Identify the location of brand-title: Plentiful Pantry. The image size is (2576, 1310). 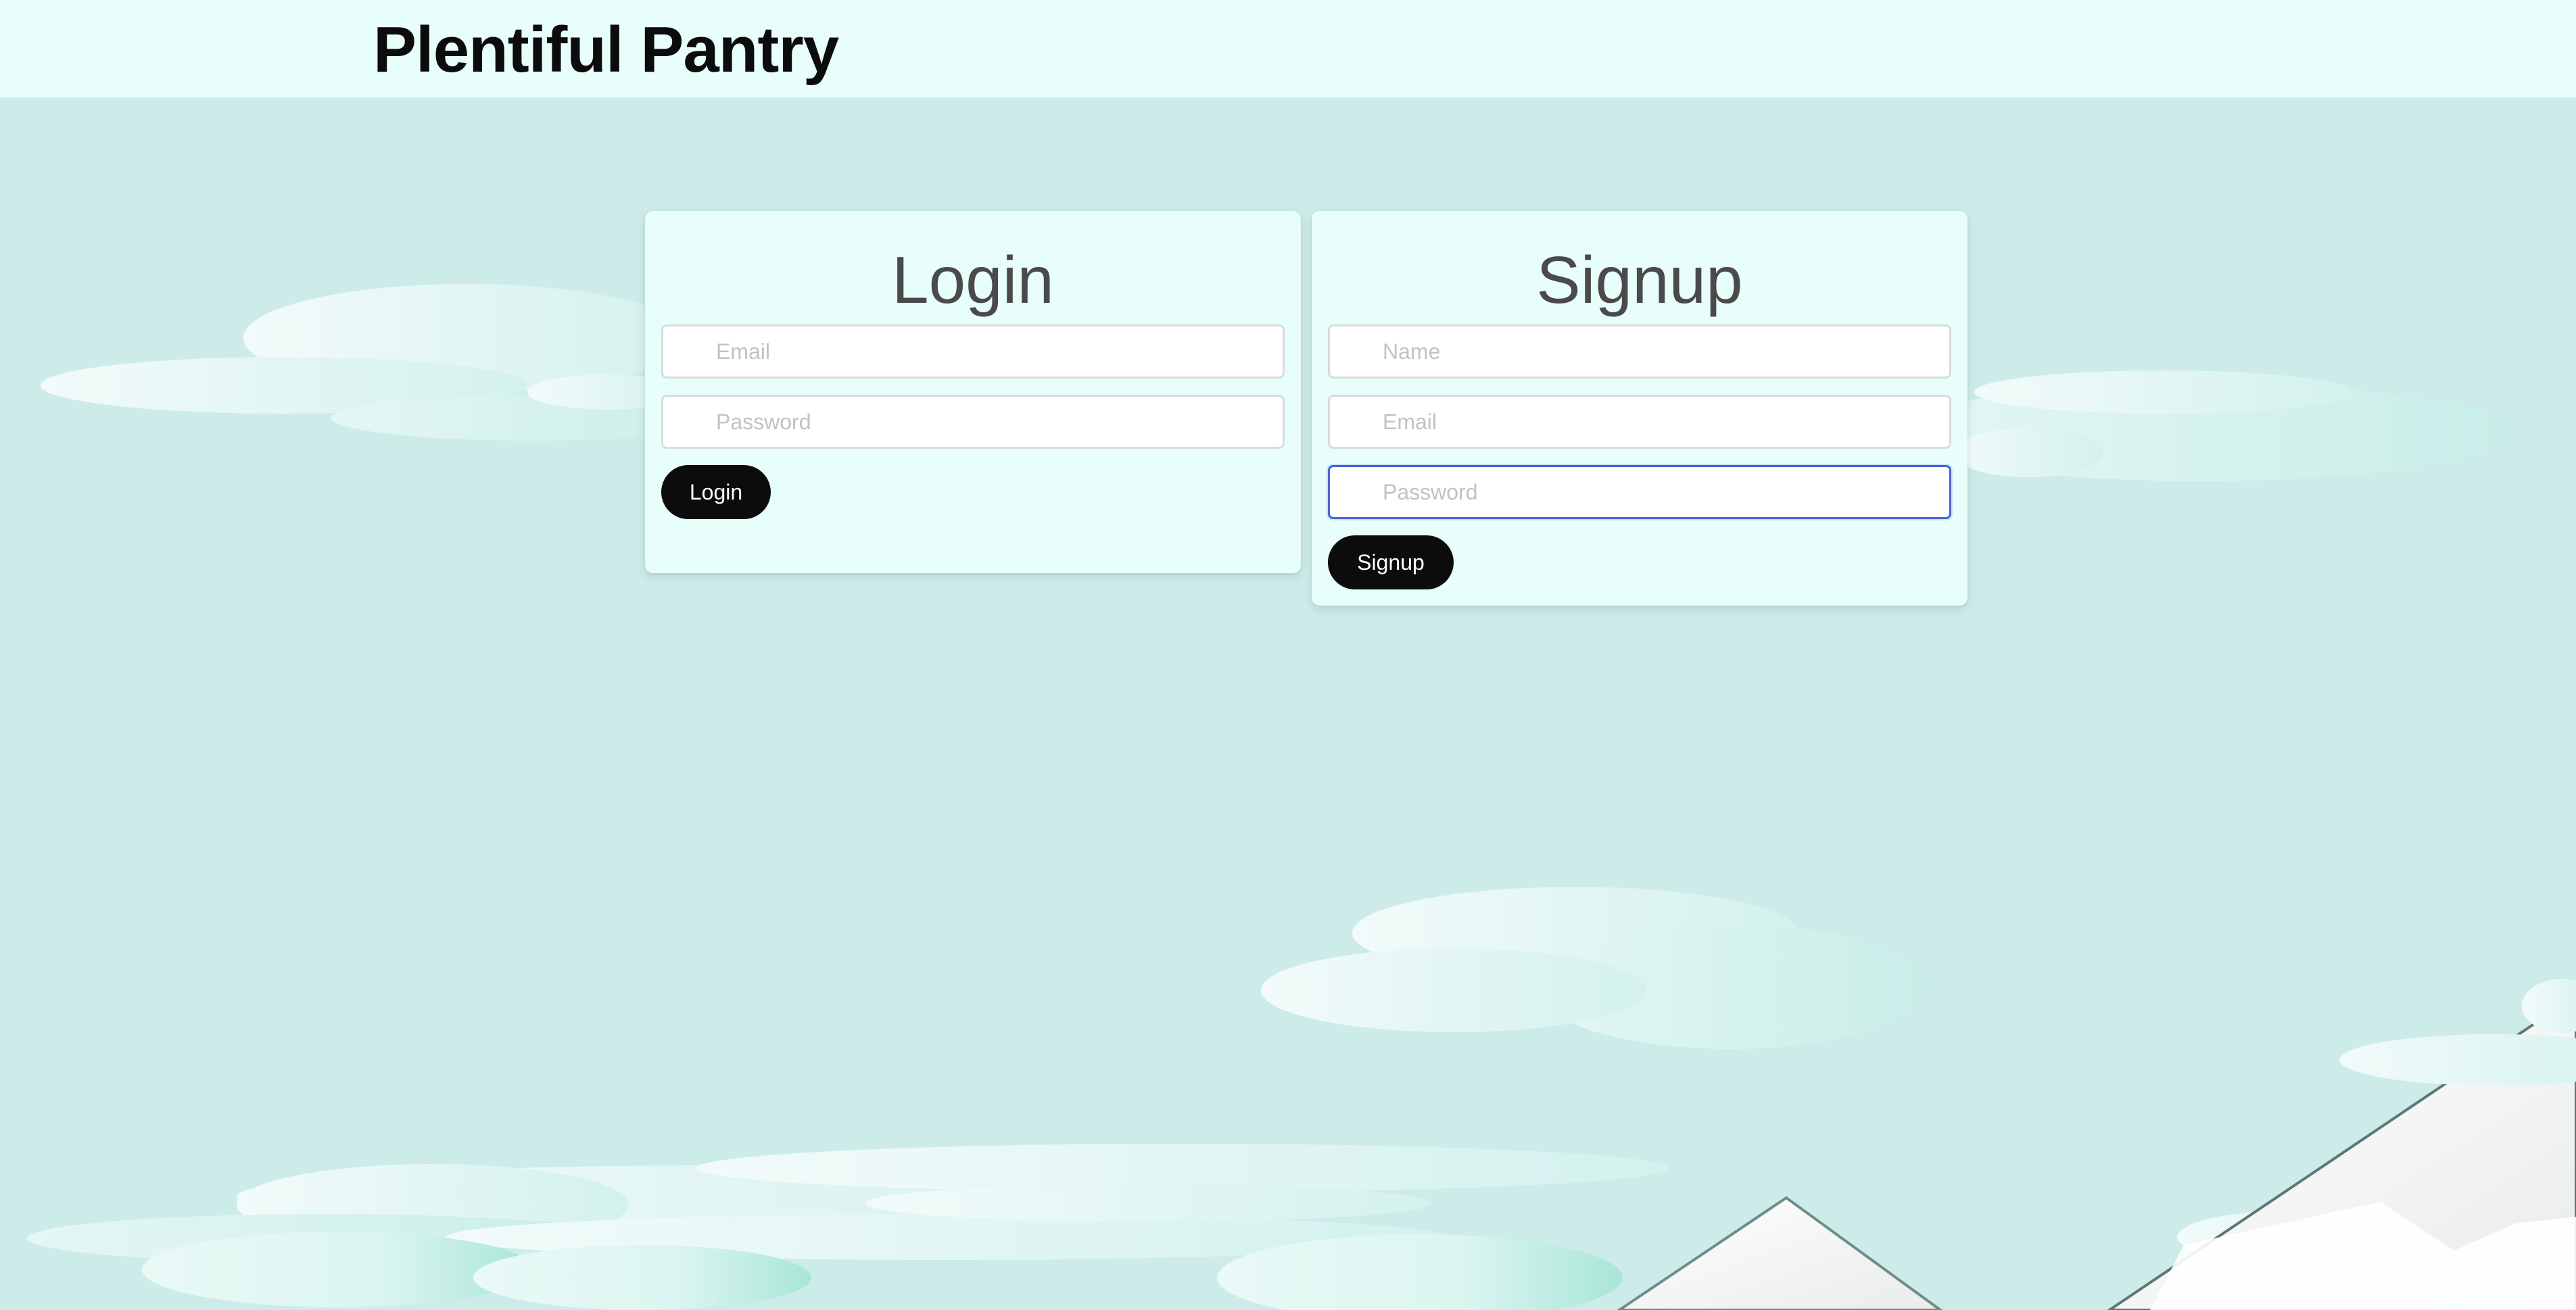
(606, 50).